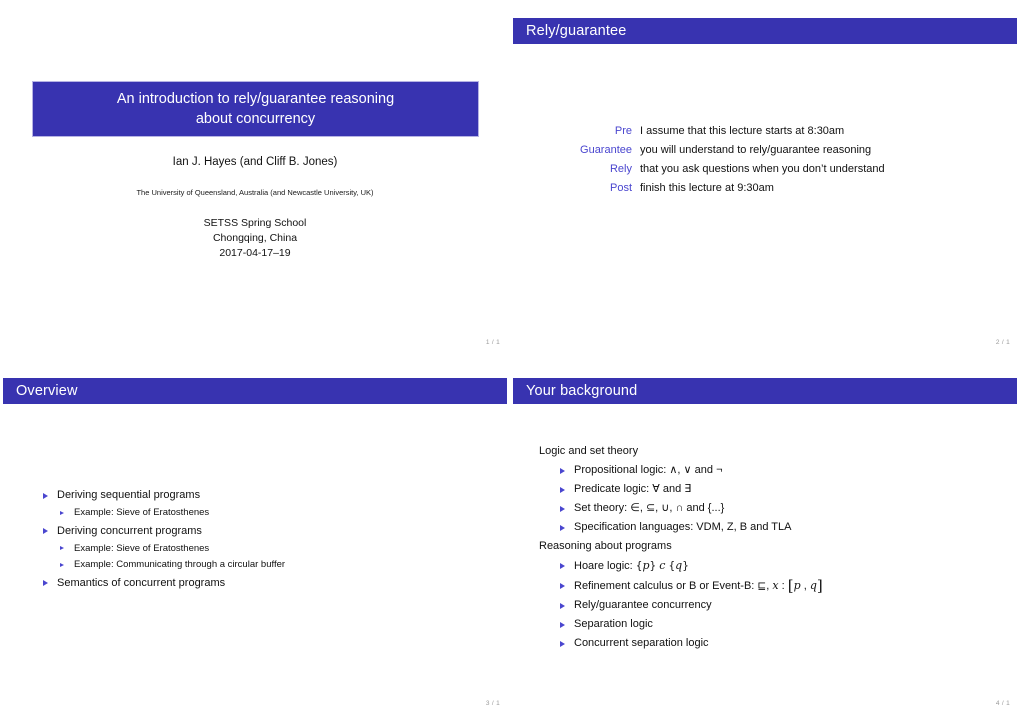  What do you see at coordinates (813, 585) in the screenshot?
I see `math-var-q: q` at bounding box center [813, 585].